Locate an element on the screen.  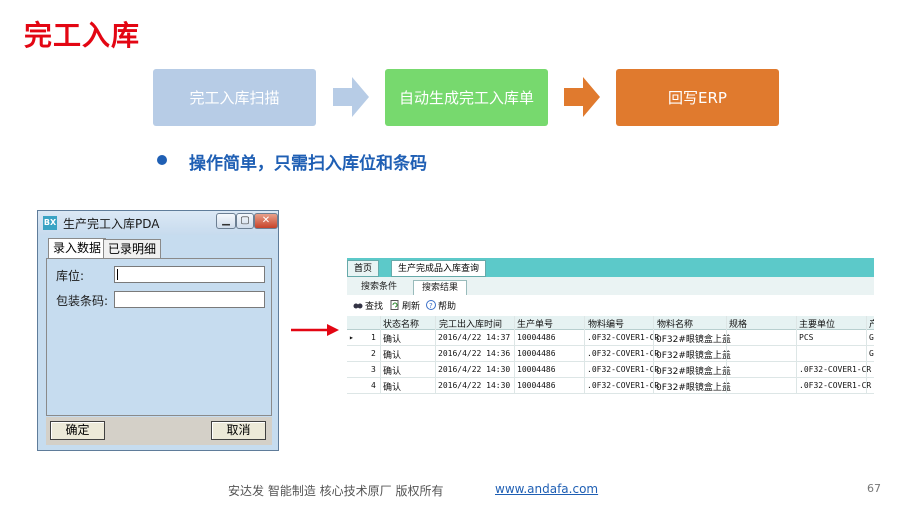
col-unit: 主要单位 is located at coordinates (817, 323).